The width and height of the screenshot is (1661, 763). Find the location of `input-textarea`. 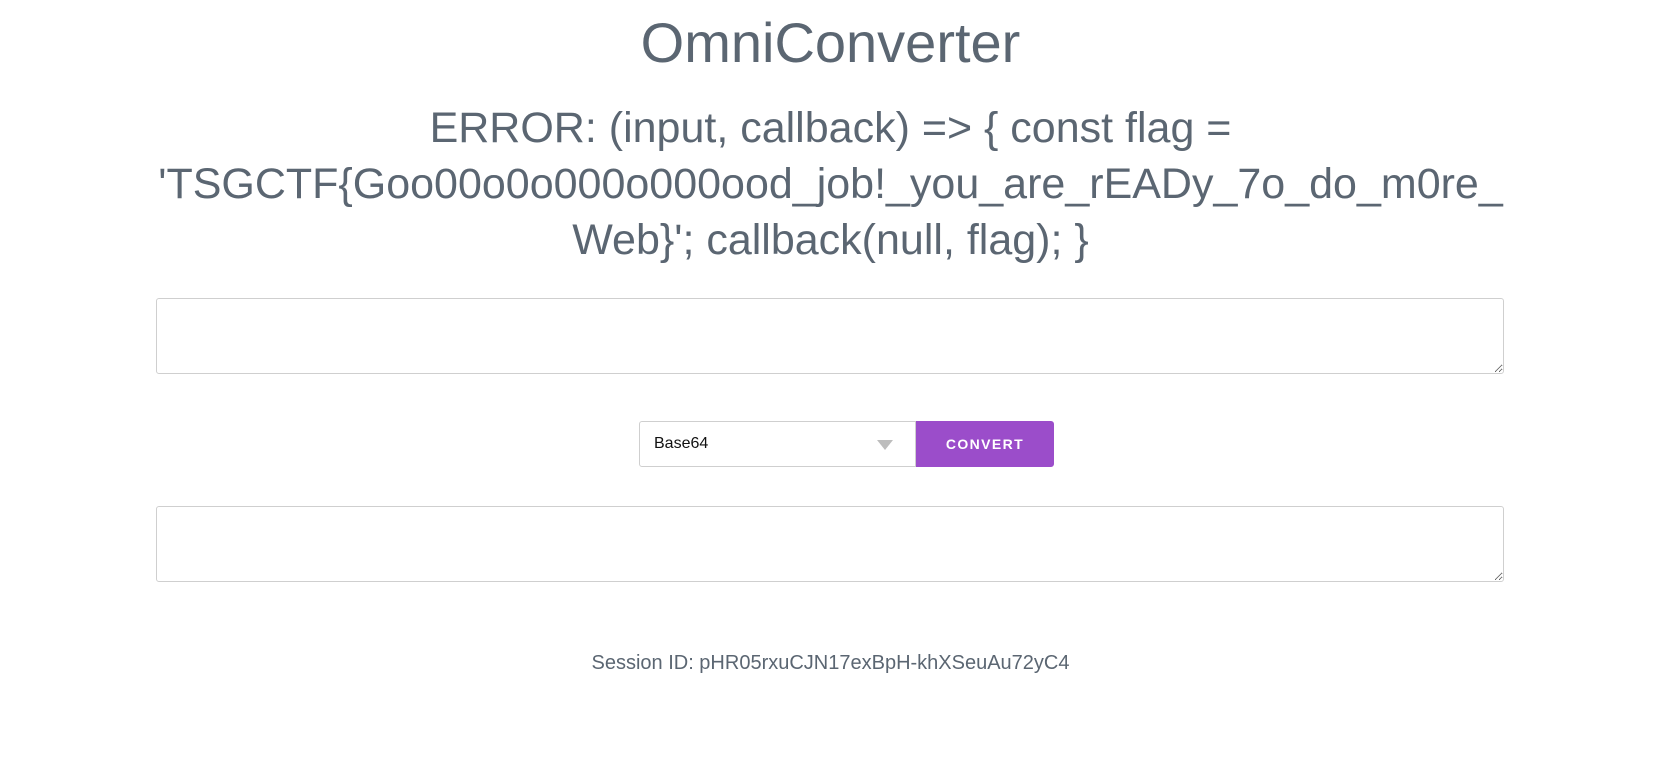

input-textarea is located at coordinates (830, 336).